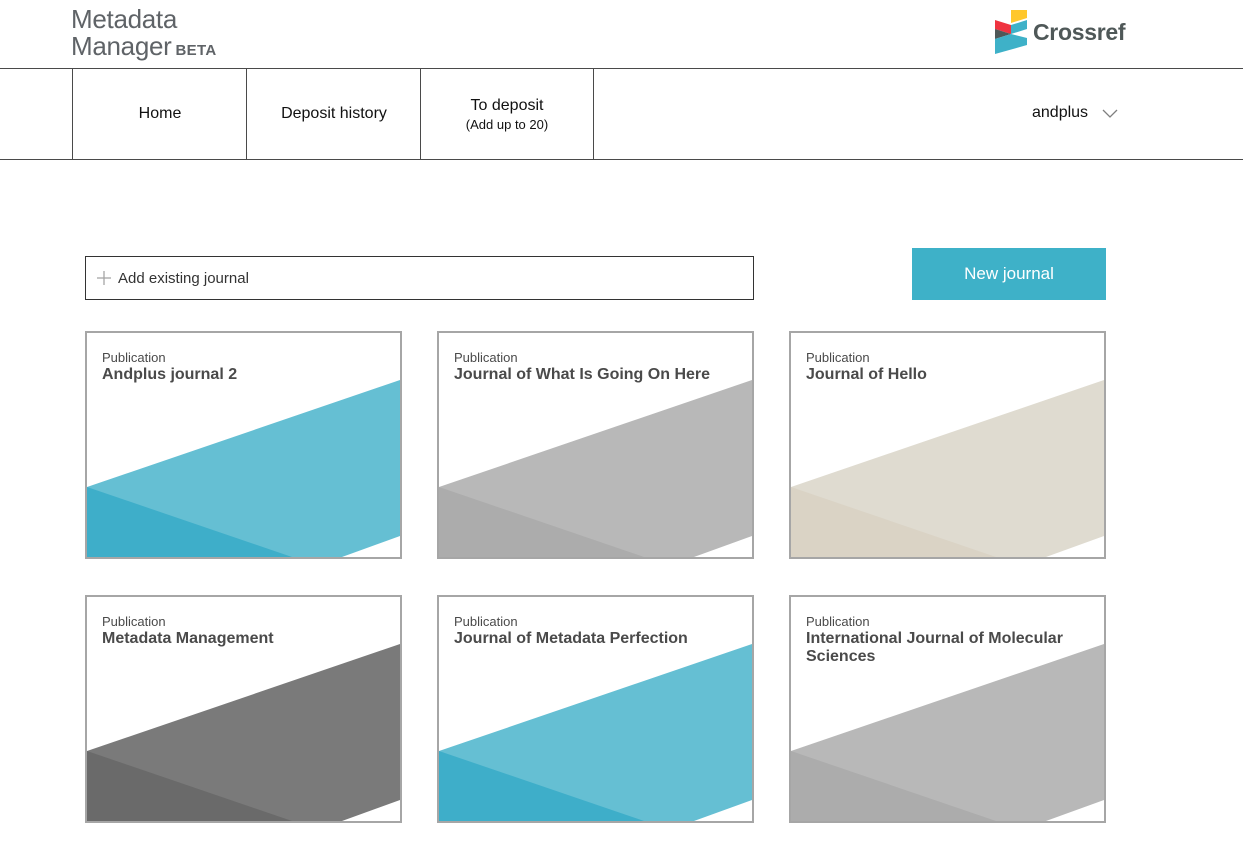  Describe the element at coordinates (243, 709) in the screenshot. I see `journal-card: Publication Metadata Management` at that location.